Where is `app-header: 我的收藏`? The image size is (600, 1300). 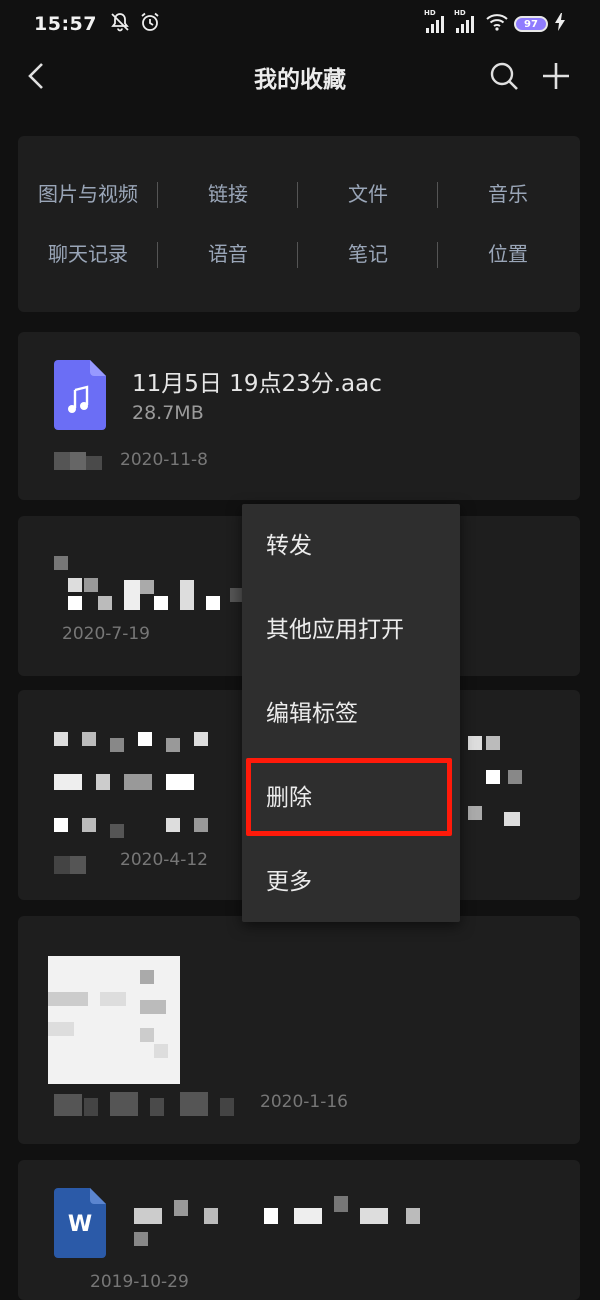
app-header: 我的收藏 is located at coordinates (300, 77).